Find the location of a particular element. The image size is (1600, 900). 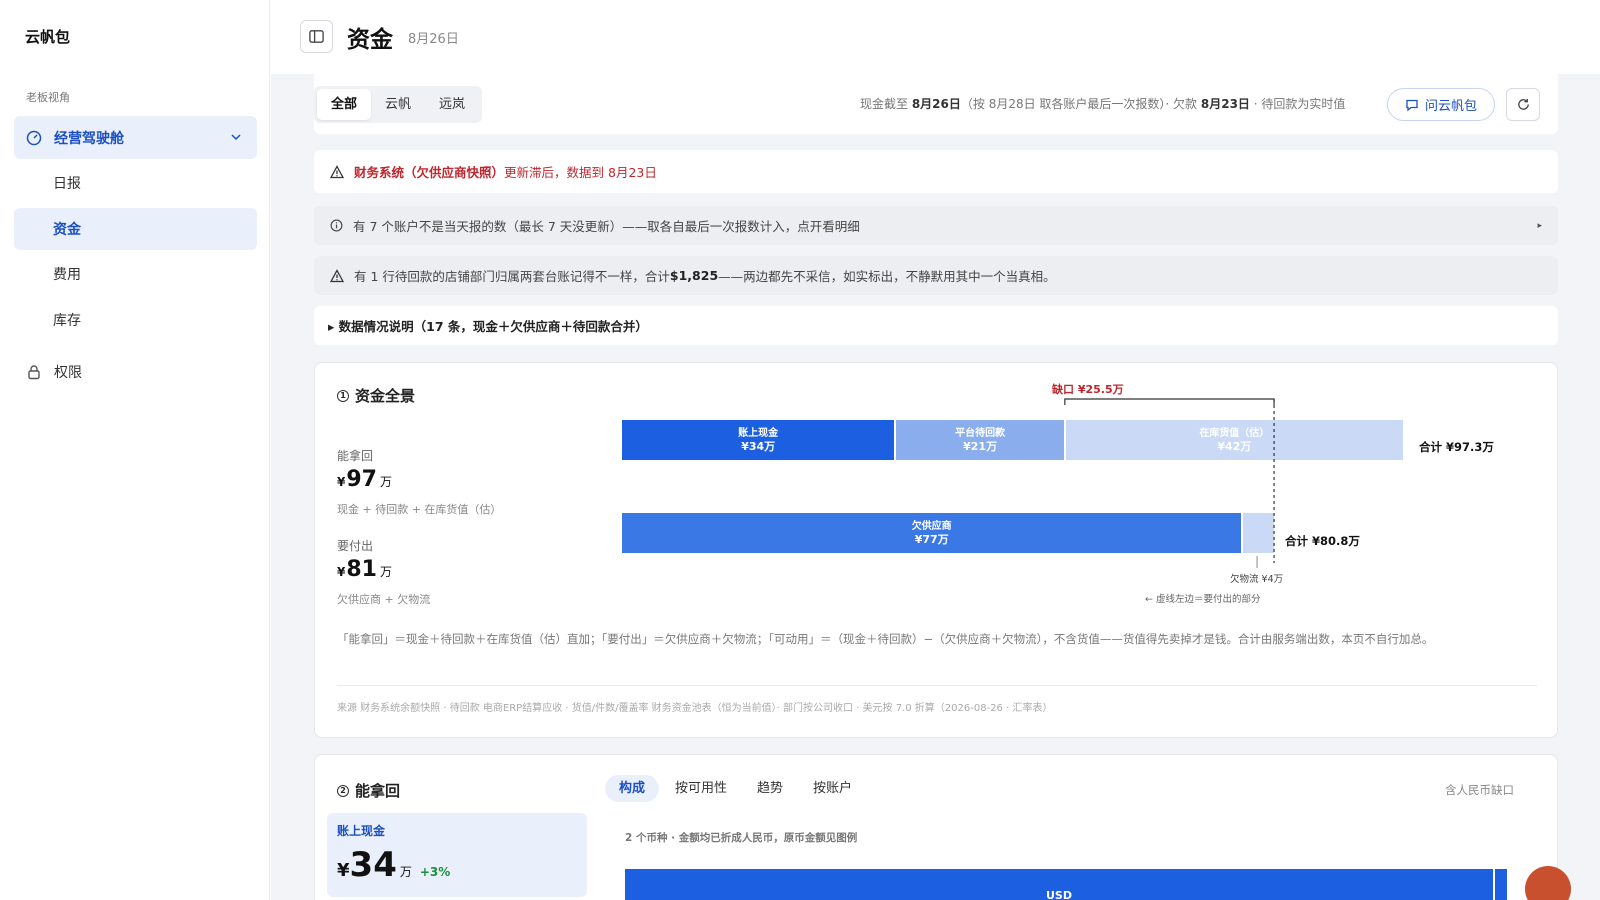

cash-summary-card: 账上现金 ¥34 万 +3% is located at coordinates (457, 855).